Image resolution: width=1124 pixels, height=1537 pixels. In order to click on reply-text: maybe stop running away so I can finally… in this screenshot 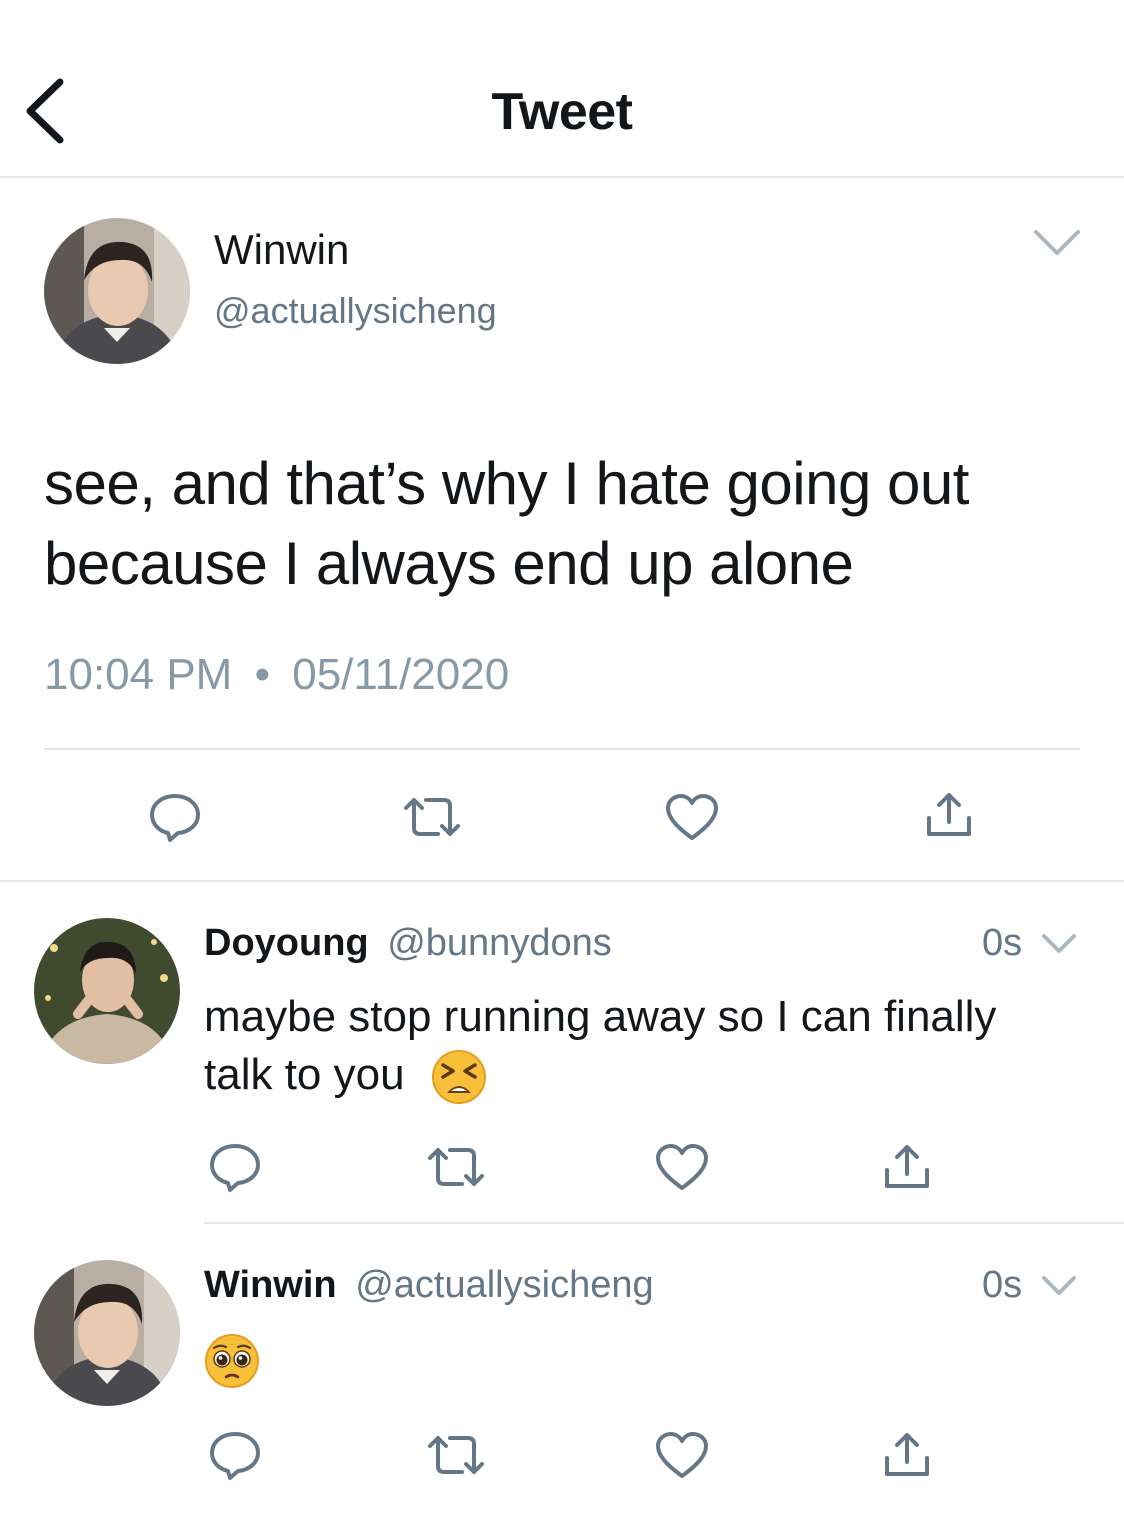, I will do `click(614, 1046)`.